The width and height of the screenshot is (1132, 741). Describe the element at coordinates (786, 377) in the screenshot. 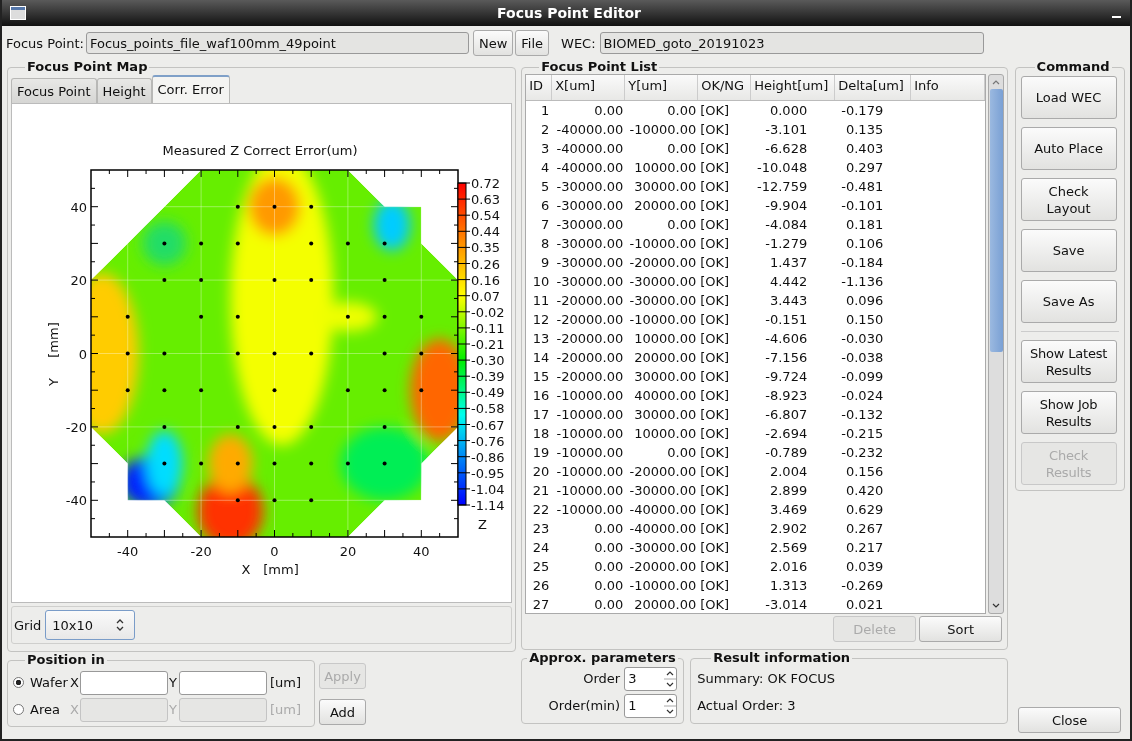

I see `table-cell-text: -9.724` at that location.